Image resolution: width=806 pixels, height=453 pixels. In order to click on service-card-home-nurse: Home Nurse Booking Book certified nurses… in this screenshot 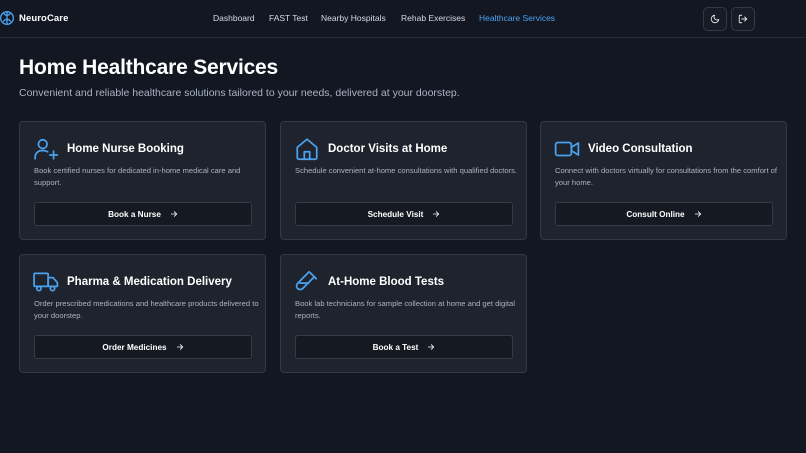, I will do `click(142, 180)`.